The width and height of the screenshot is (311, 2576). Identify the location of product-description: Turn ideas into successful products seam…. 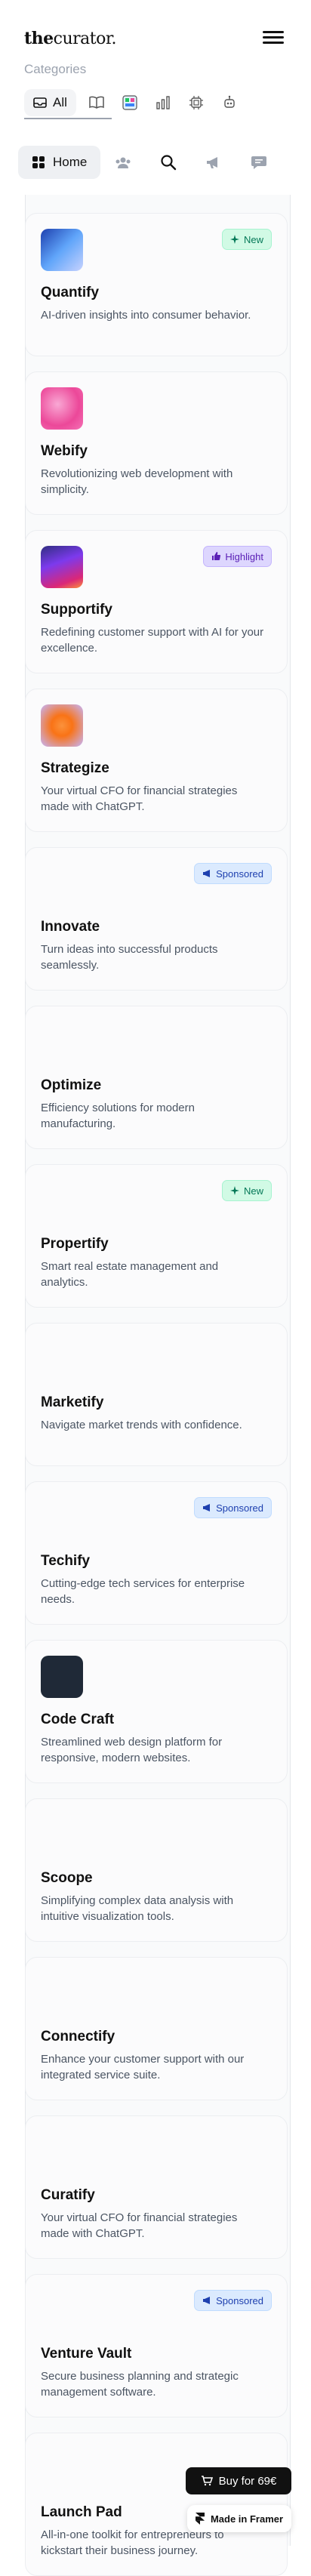
(129, 957).